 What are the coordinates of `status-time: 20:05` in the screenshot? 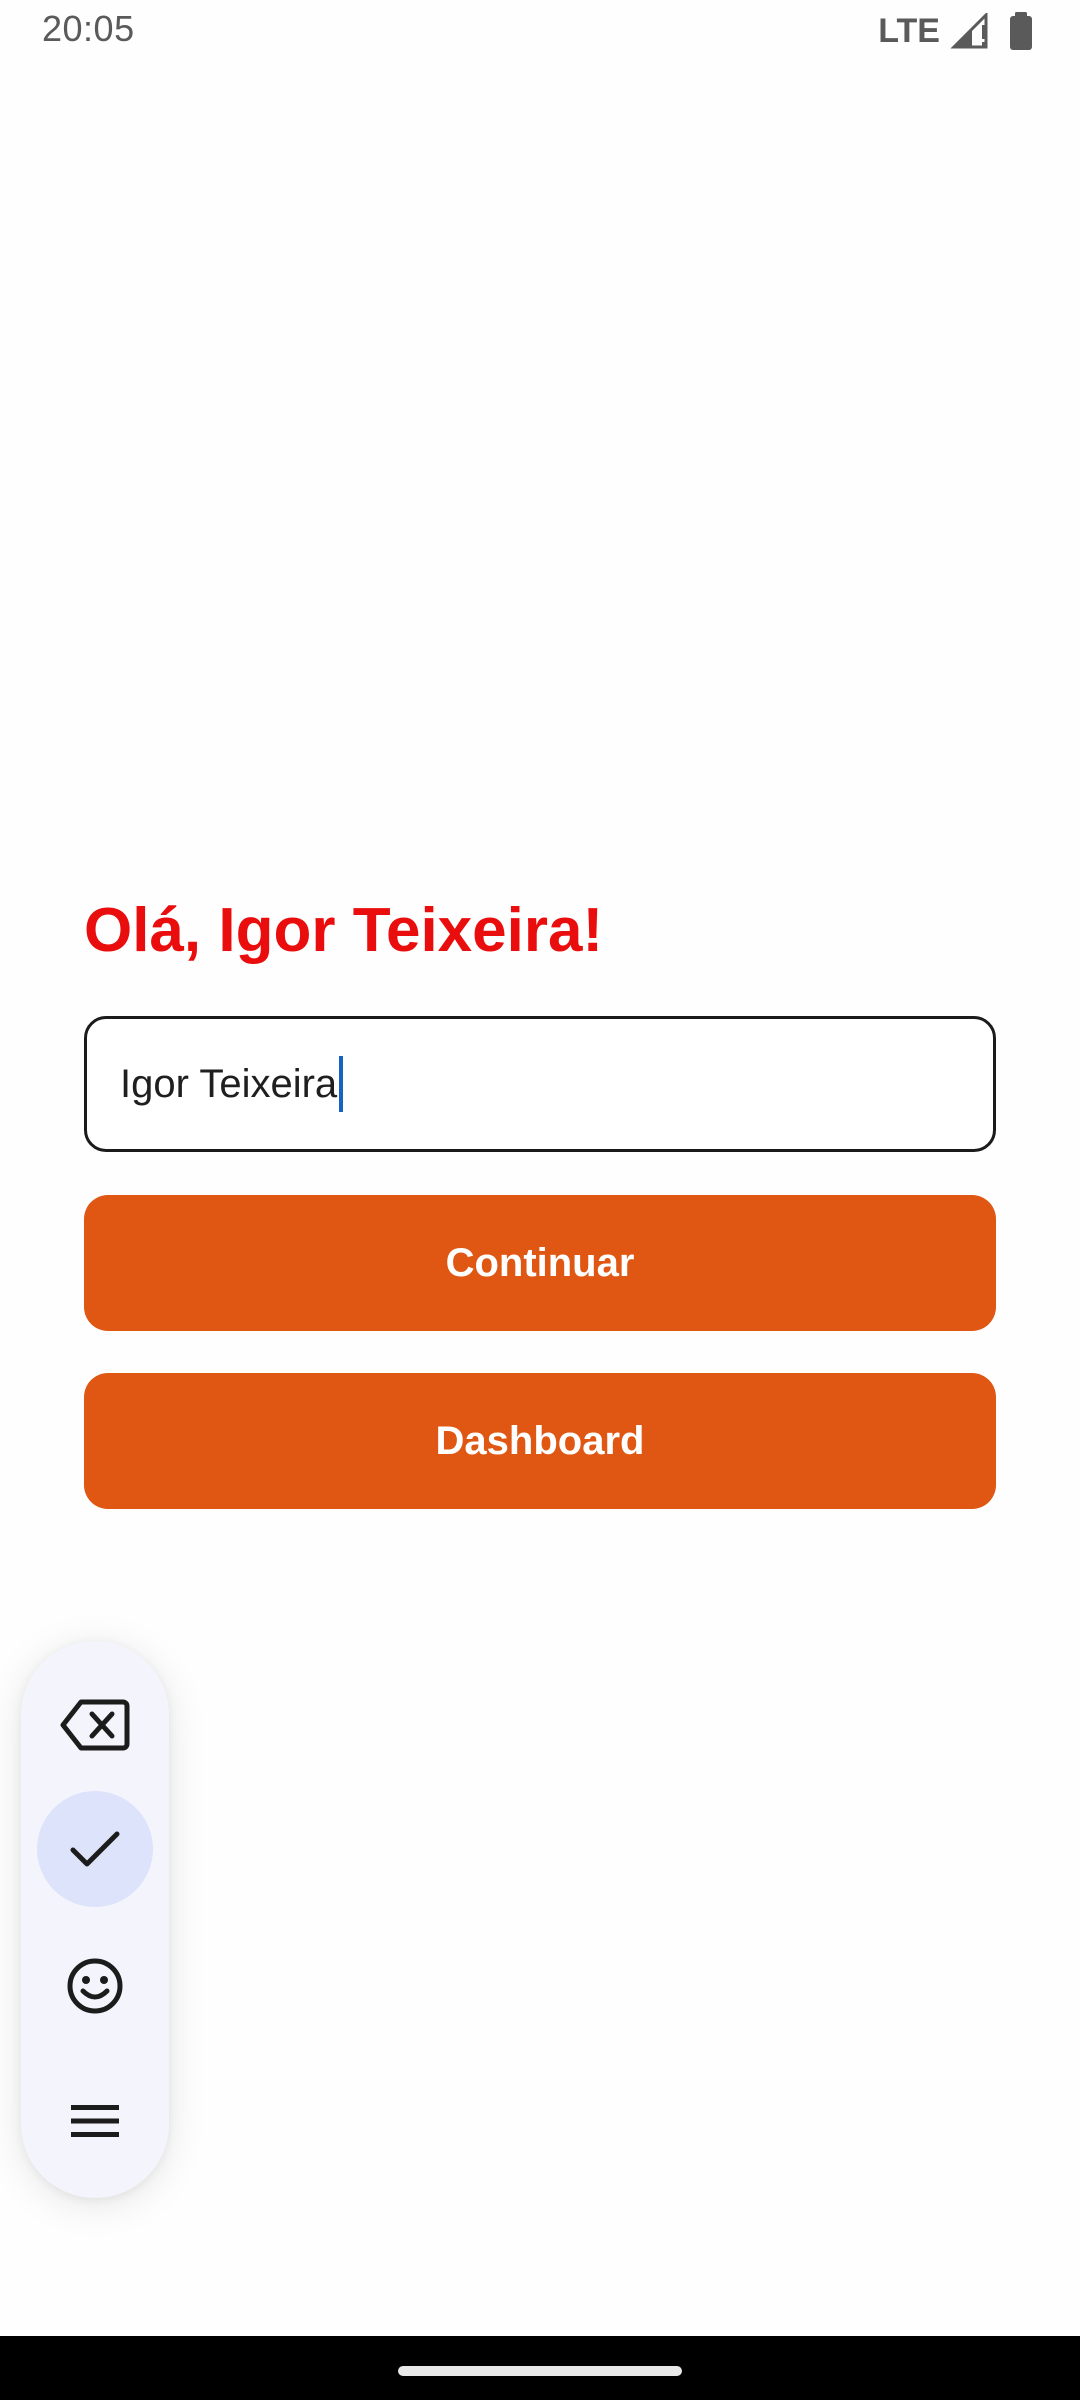 It's located at (88, 28).